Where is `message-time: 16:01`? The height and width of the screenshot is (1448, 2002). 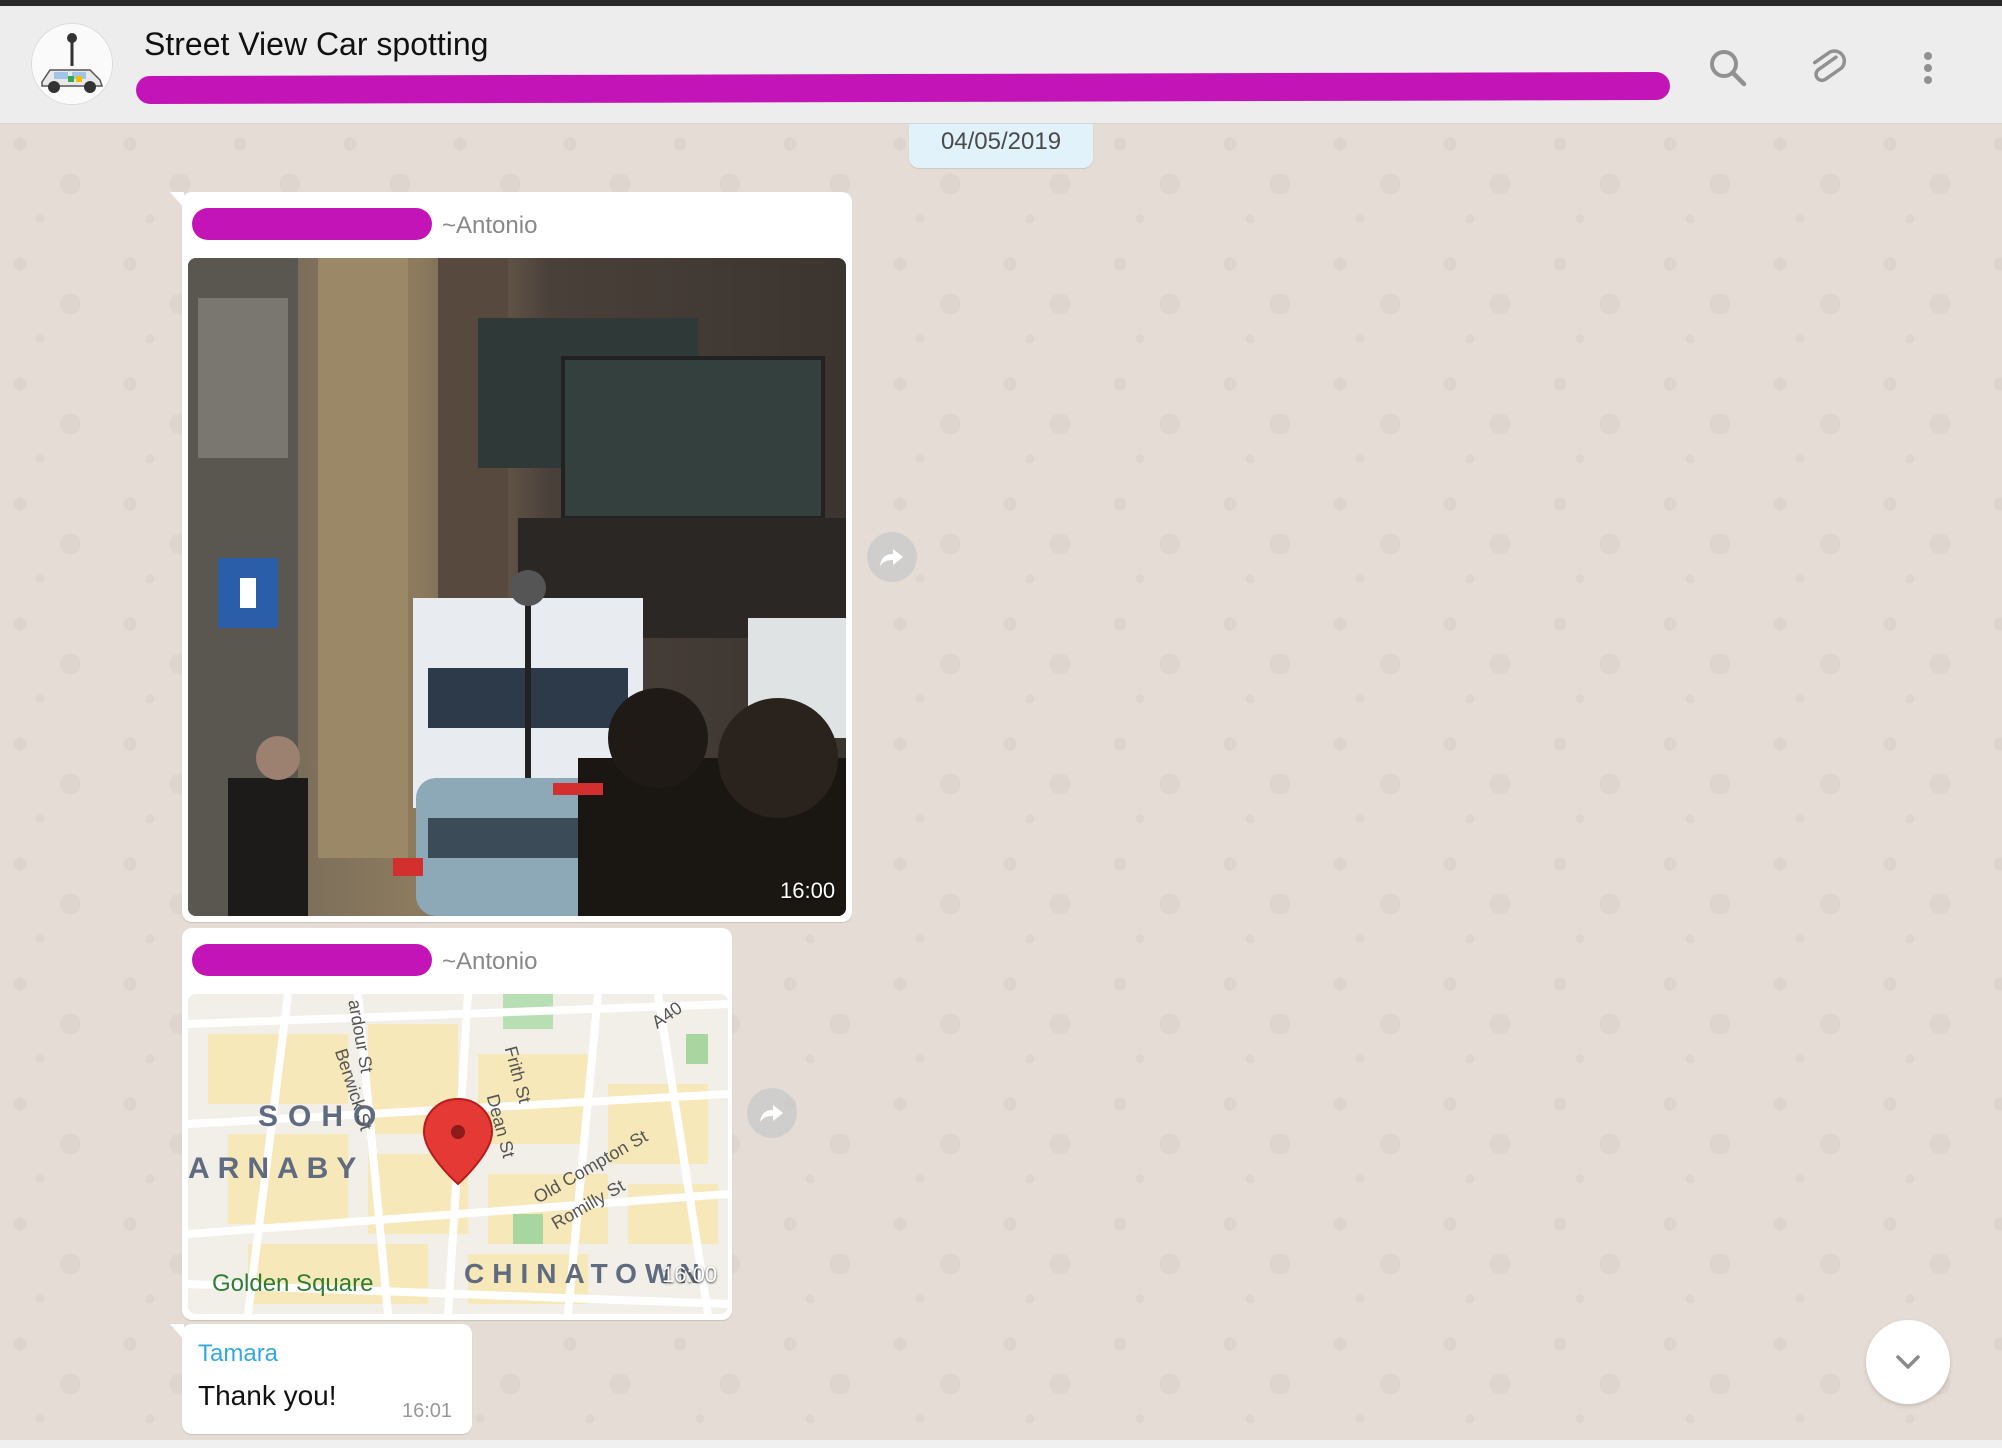
message-time: 16:01 is located at coordinates (427, 1411).